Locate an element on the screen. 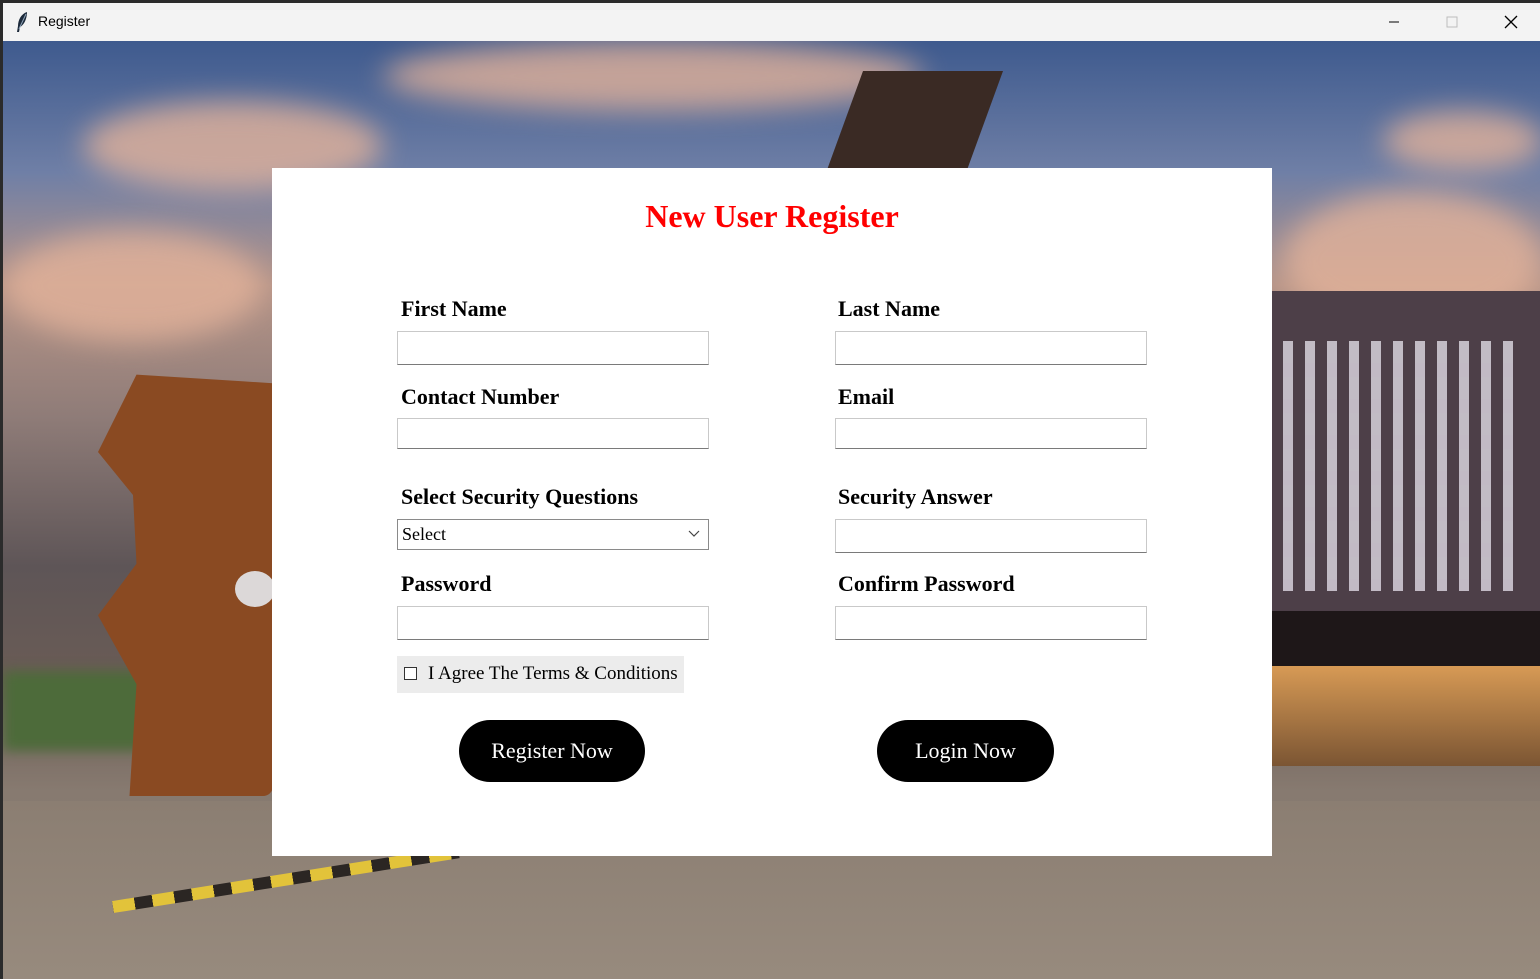  security-question-label: Select Security Questions is located at coordinates (520, 496).